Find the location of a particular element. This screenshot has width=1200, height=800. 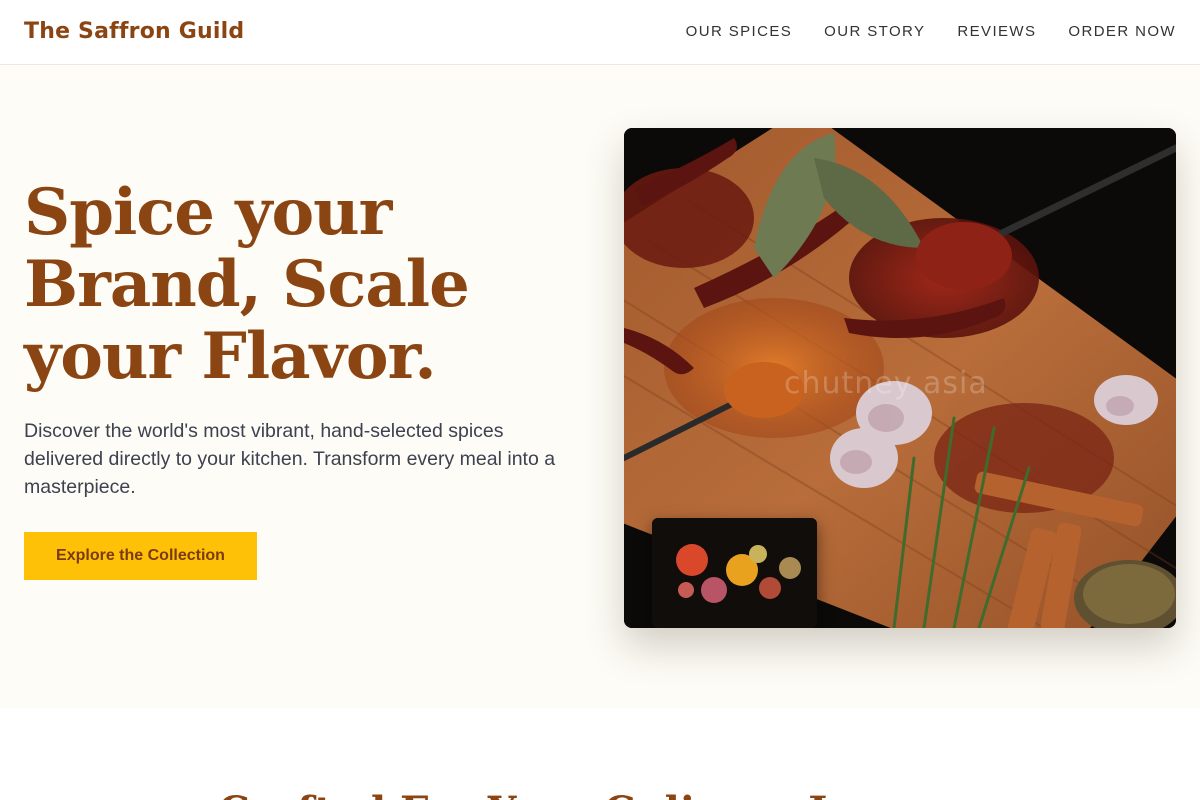

hero-headline: Spice your Brand, Scale your Flavor. is located at coordinates (304, 285).